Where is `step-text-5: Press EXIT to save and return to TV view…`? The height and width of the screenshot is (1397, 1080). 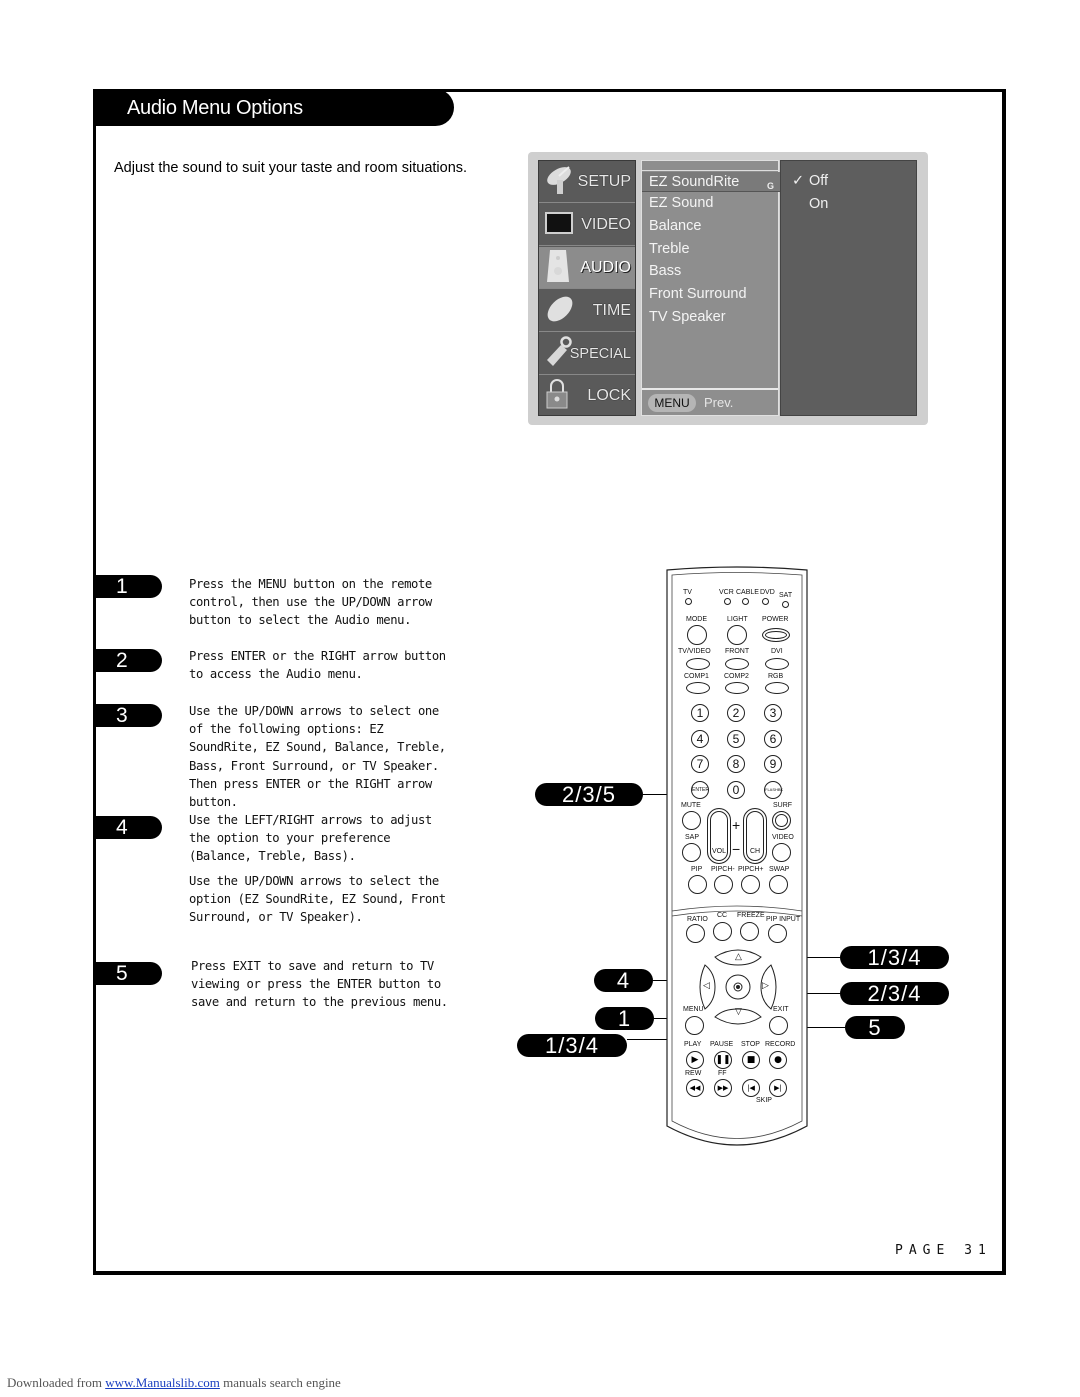 step-text-5: Press EXIT to save and return to TV view… is located at coordinates (319, 984).